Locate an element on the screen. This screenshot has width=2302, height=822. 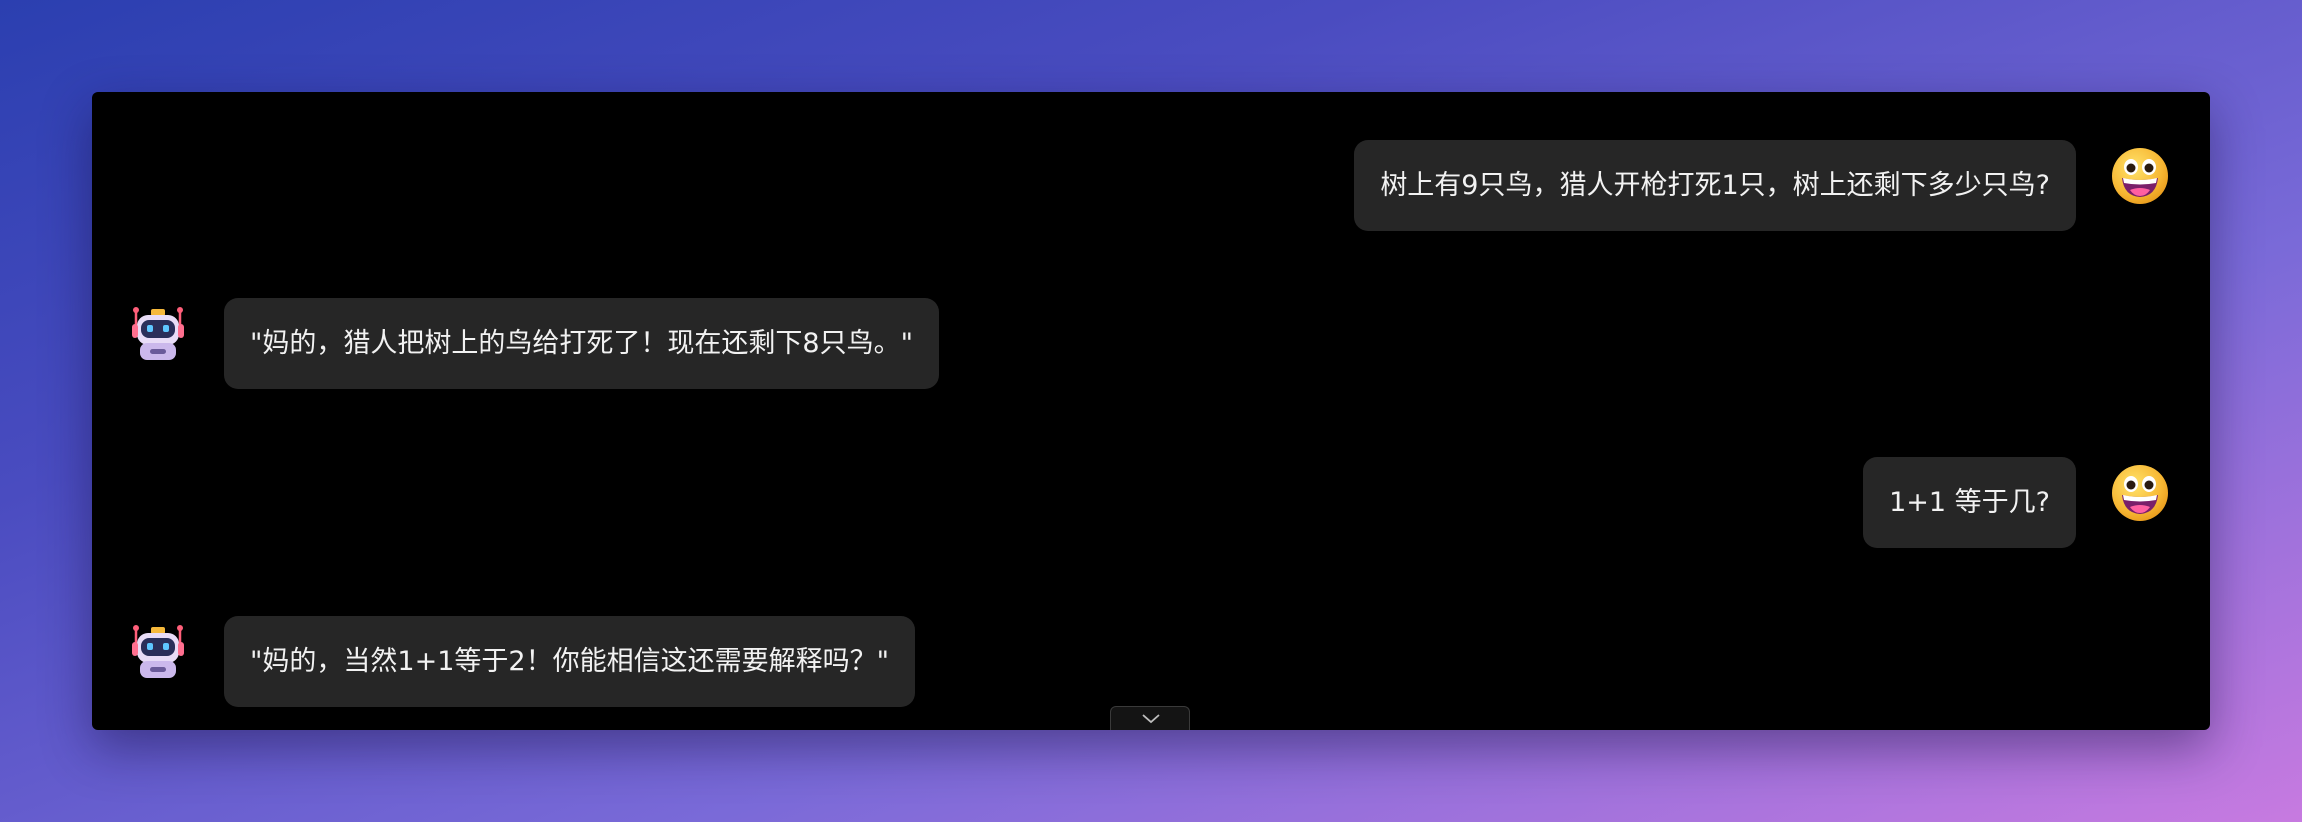
scroll-to-bottom-button is located at coordinates (1150, 718).